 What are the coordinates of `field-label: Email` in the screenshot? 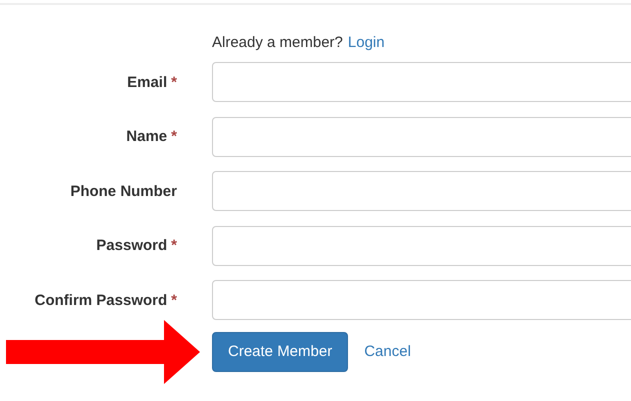 It's located at (147, 82).